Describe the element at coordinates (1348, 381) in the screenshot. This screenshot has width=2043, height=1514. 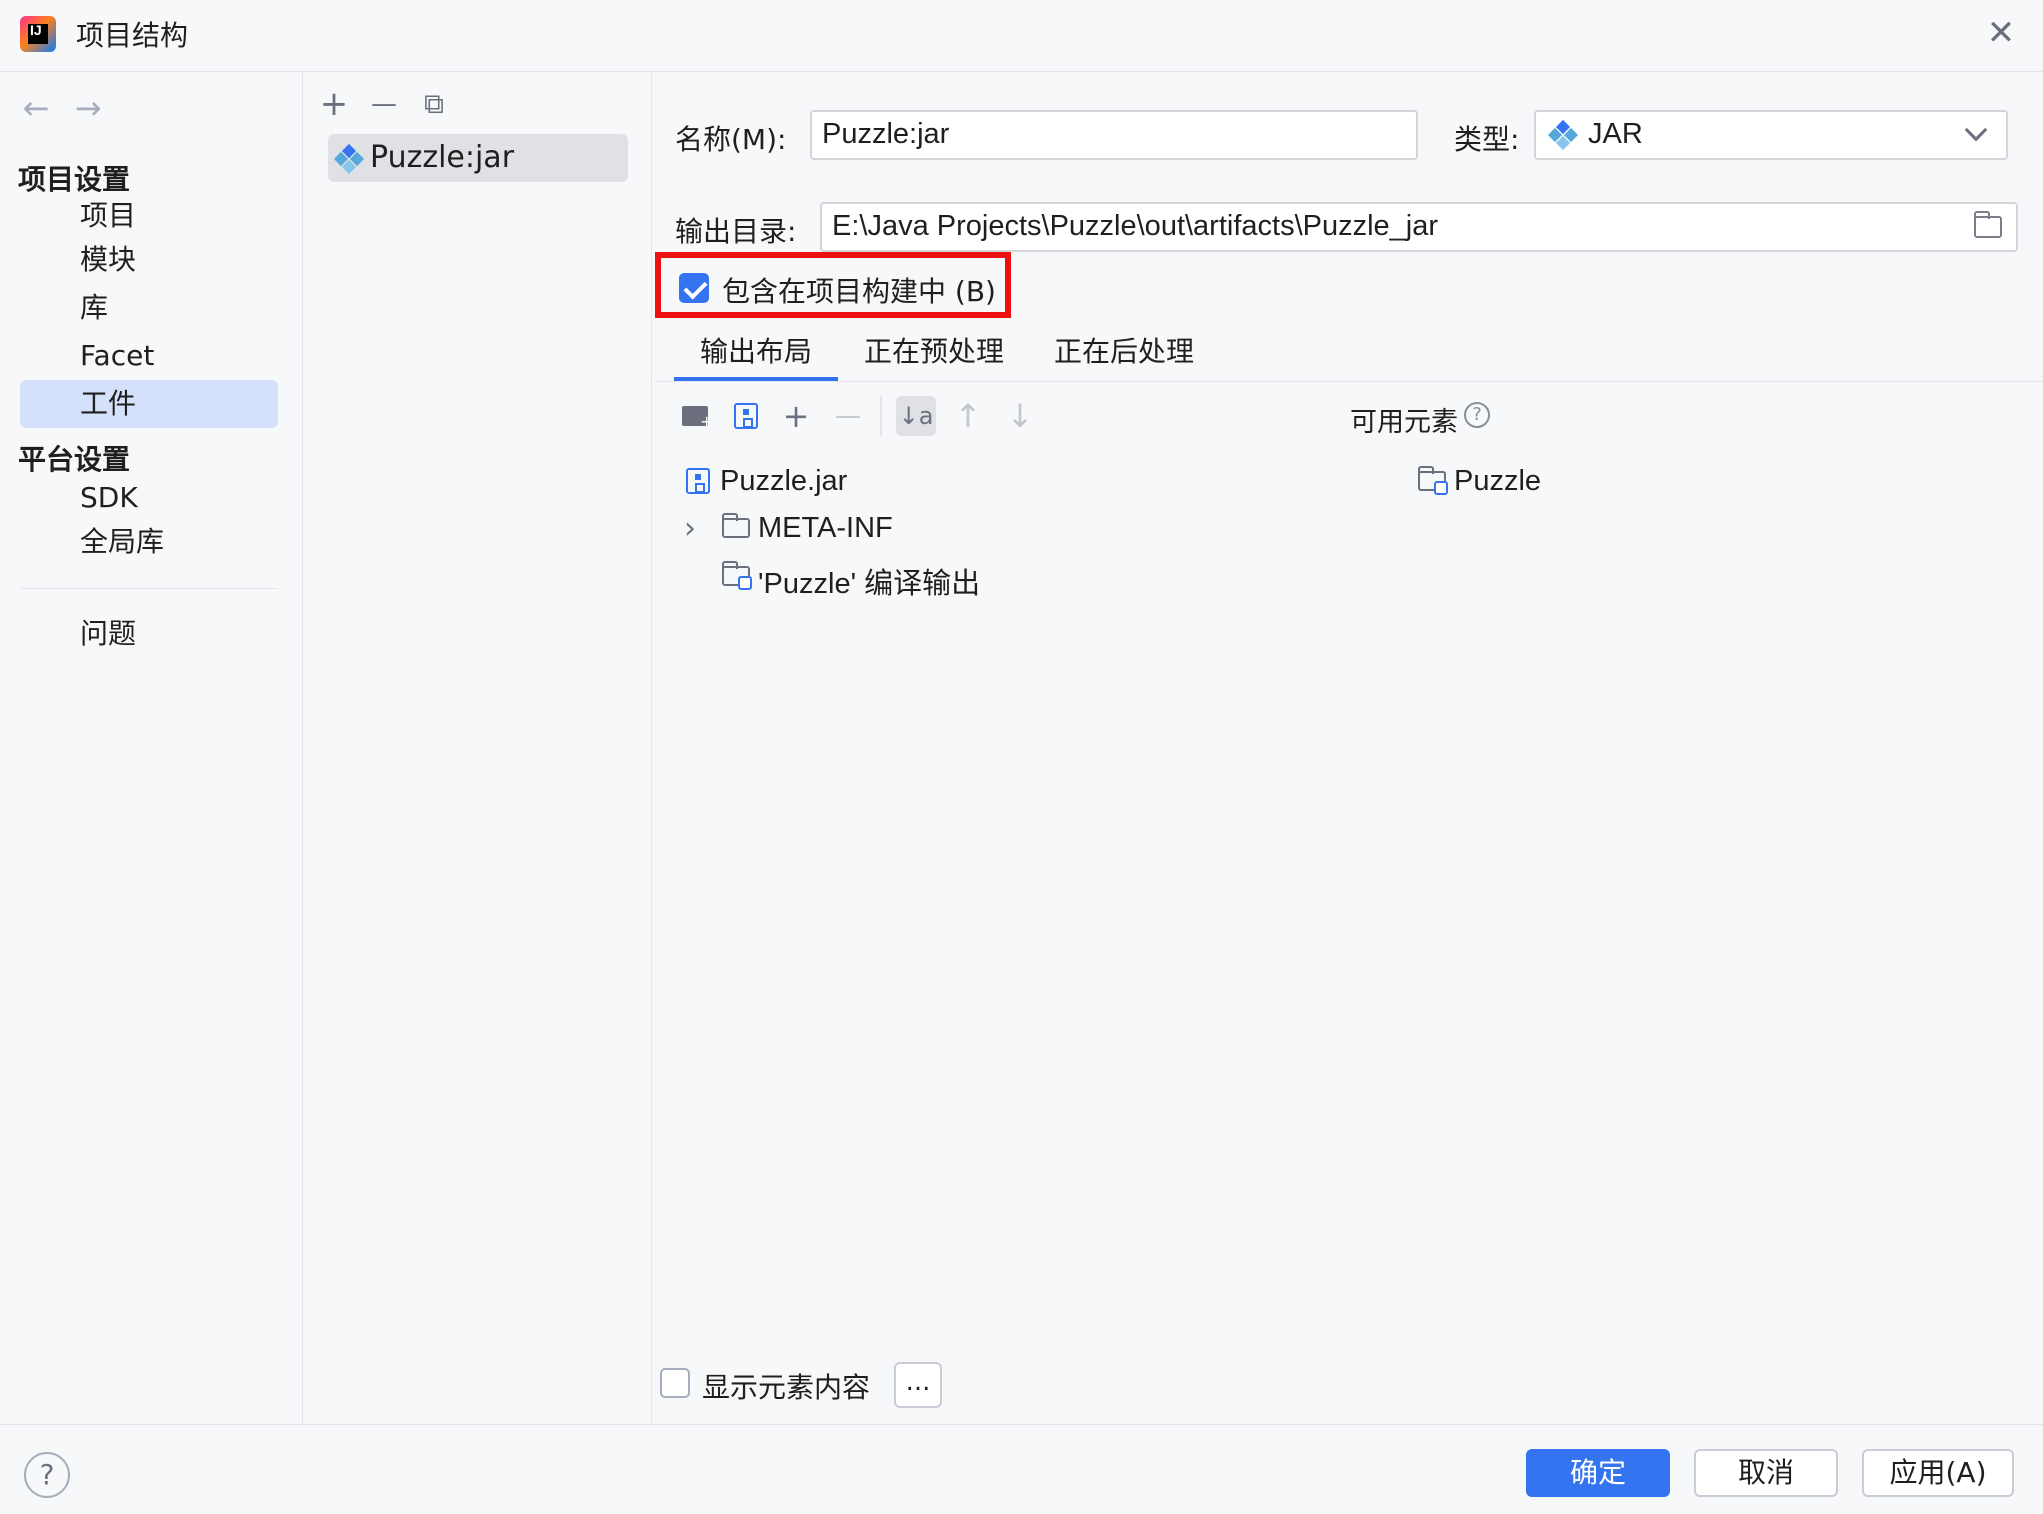
I see `tabs-divider` at that location.